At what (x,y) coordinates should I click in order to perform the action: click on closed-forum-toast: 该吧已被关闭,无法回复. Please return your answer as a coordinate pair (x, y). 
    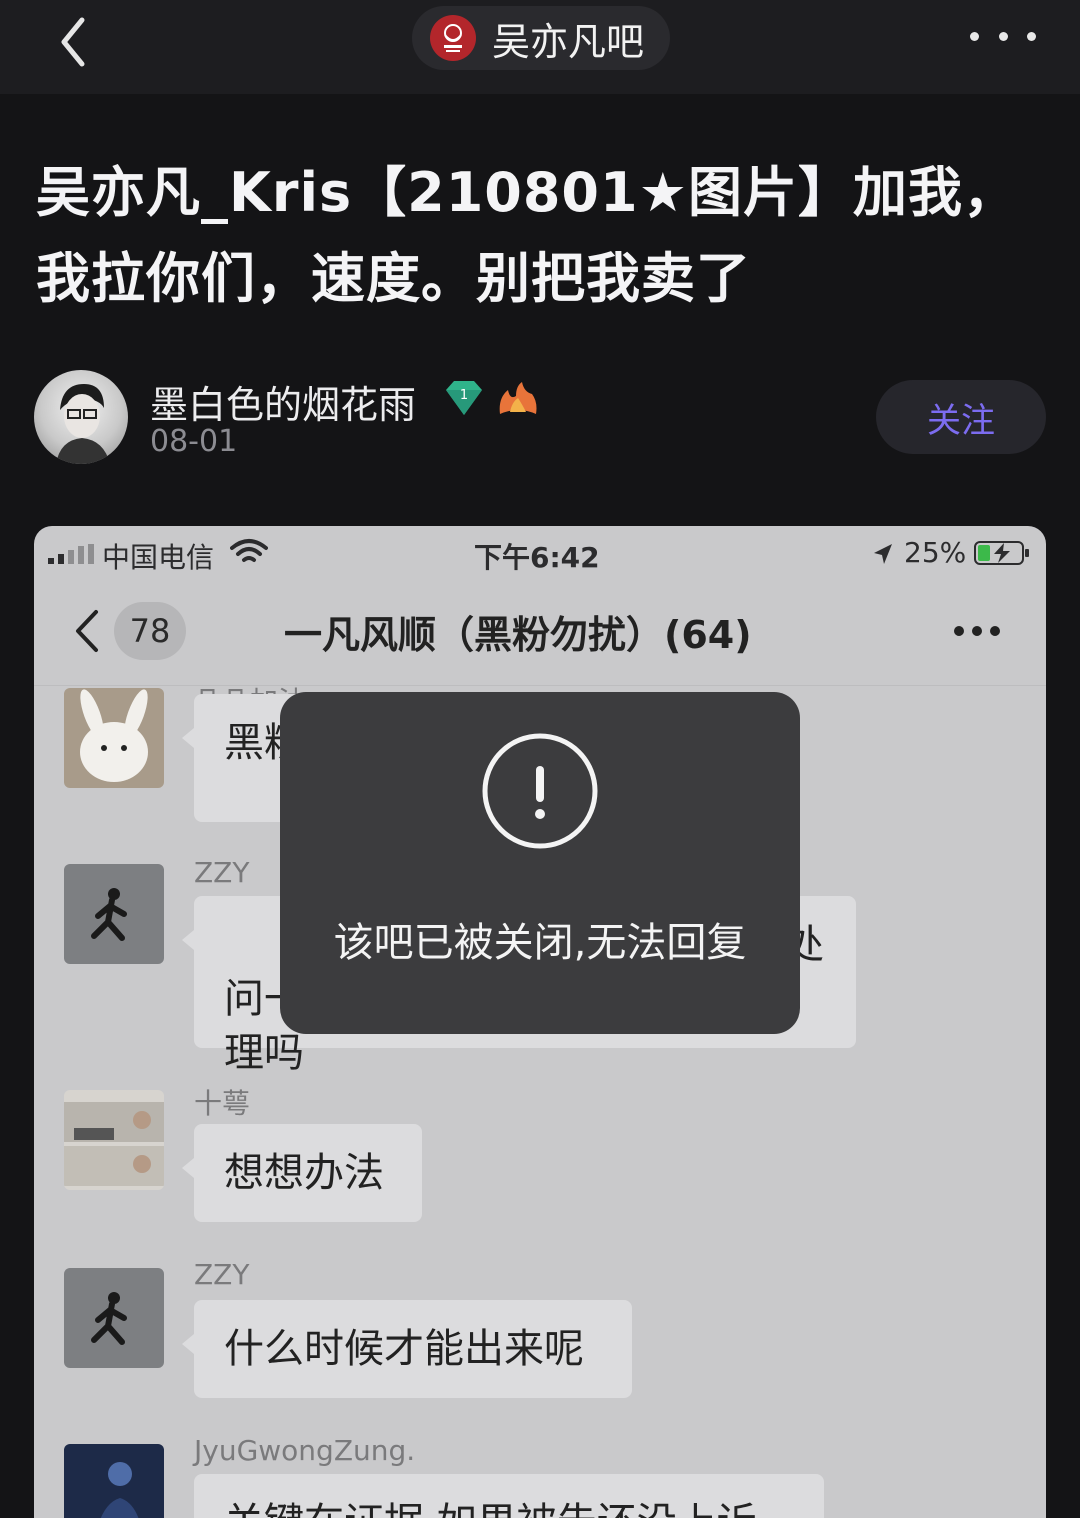
    Looking at the image, I should click on (540, 863).